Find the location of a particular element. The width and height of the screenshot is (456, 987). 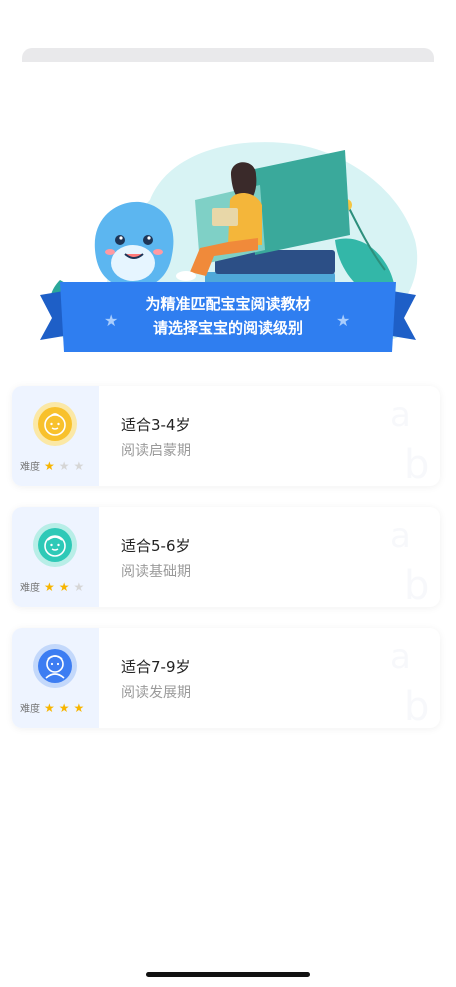

level-card-7-9: 难度 ★ ★ ★ 适合7-9岁 阅读发展期 a b is located at coordinates (226, 678).